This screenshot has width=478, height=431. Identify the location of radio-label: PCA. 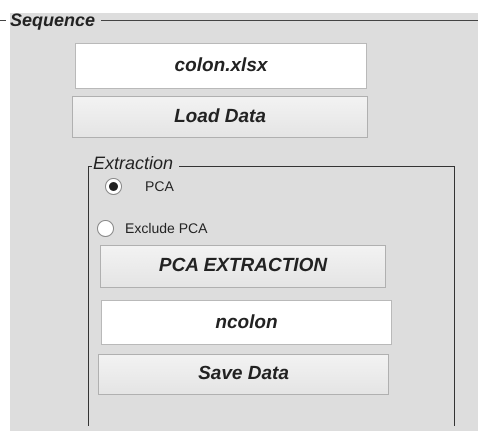
(159, 186).